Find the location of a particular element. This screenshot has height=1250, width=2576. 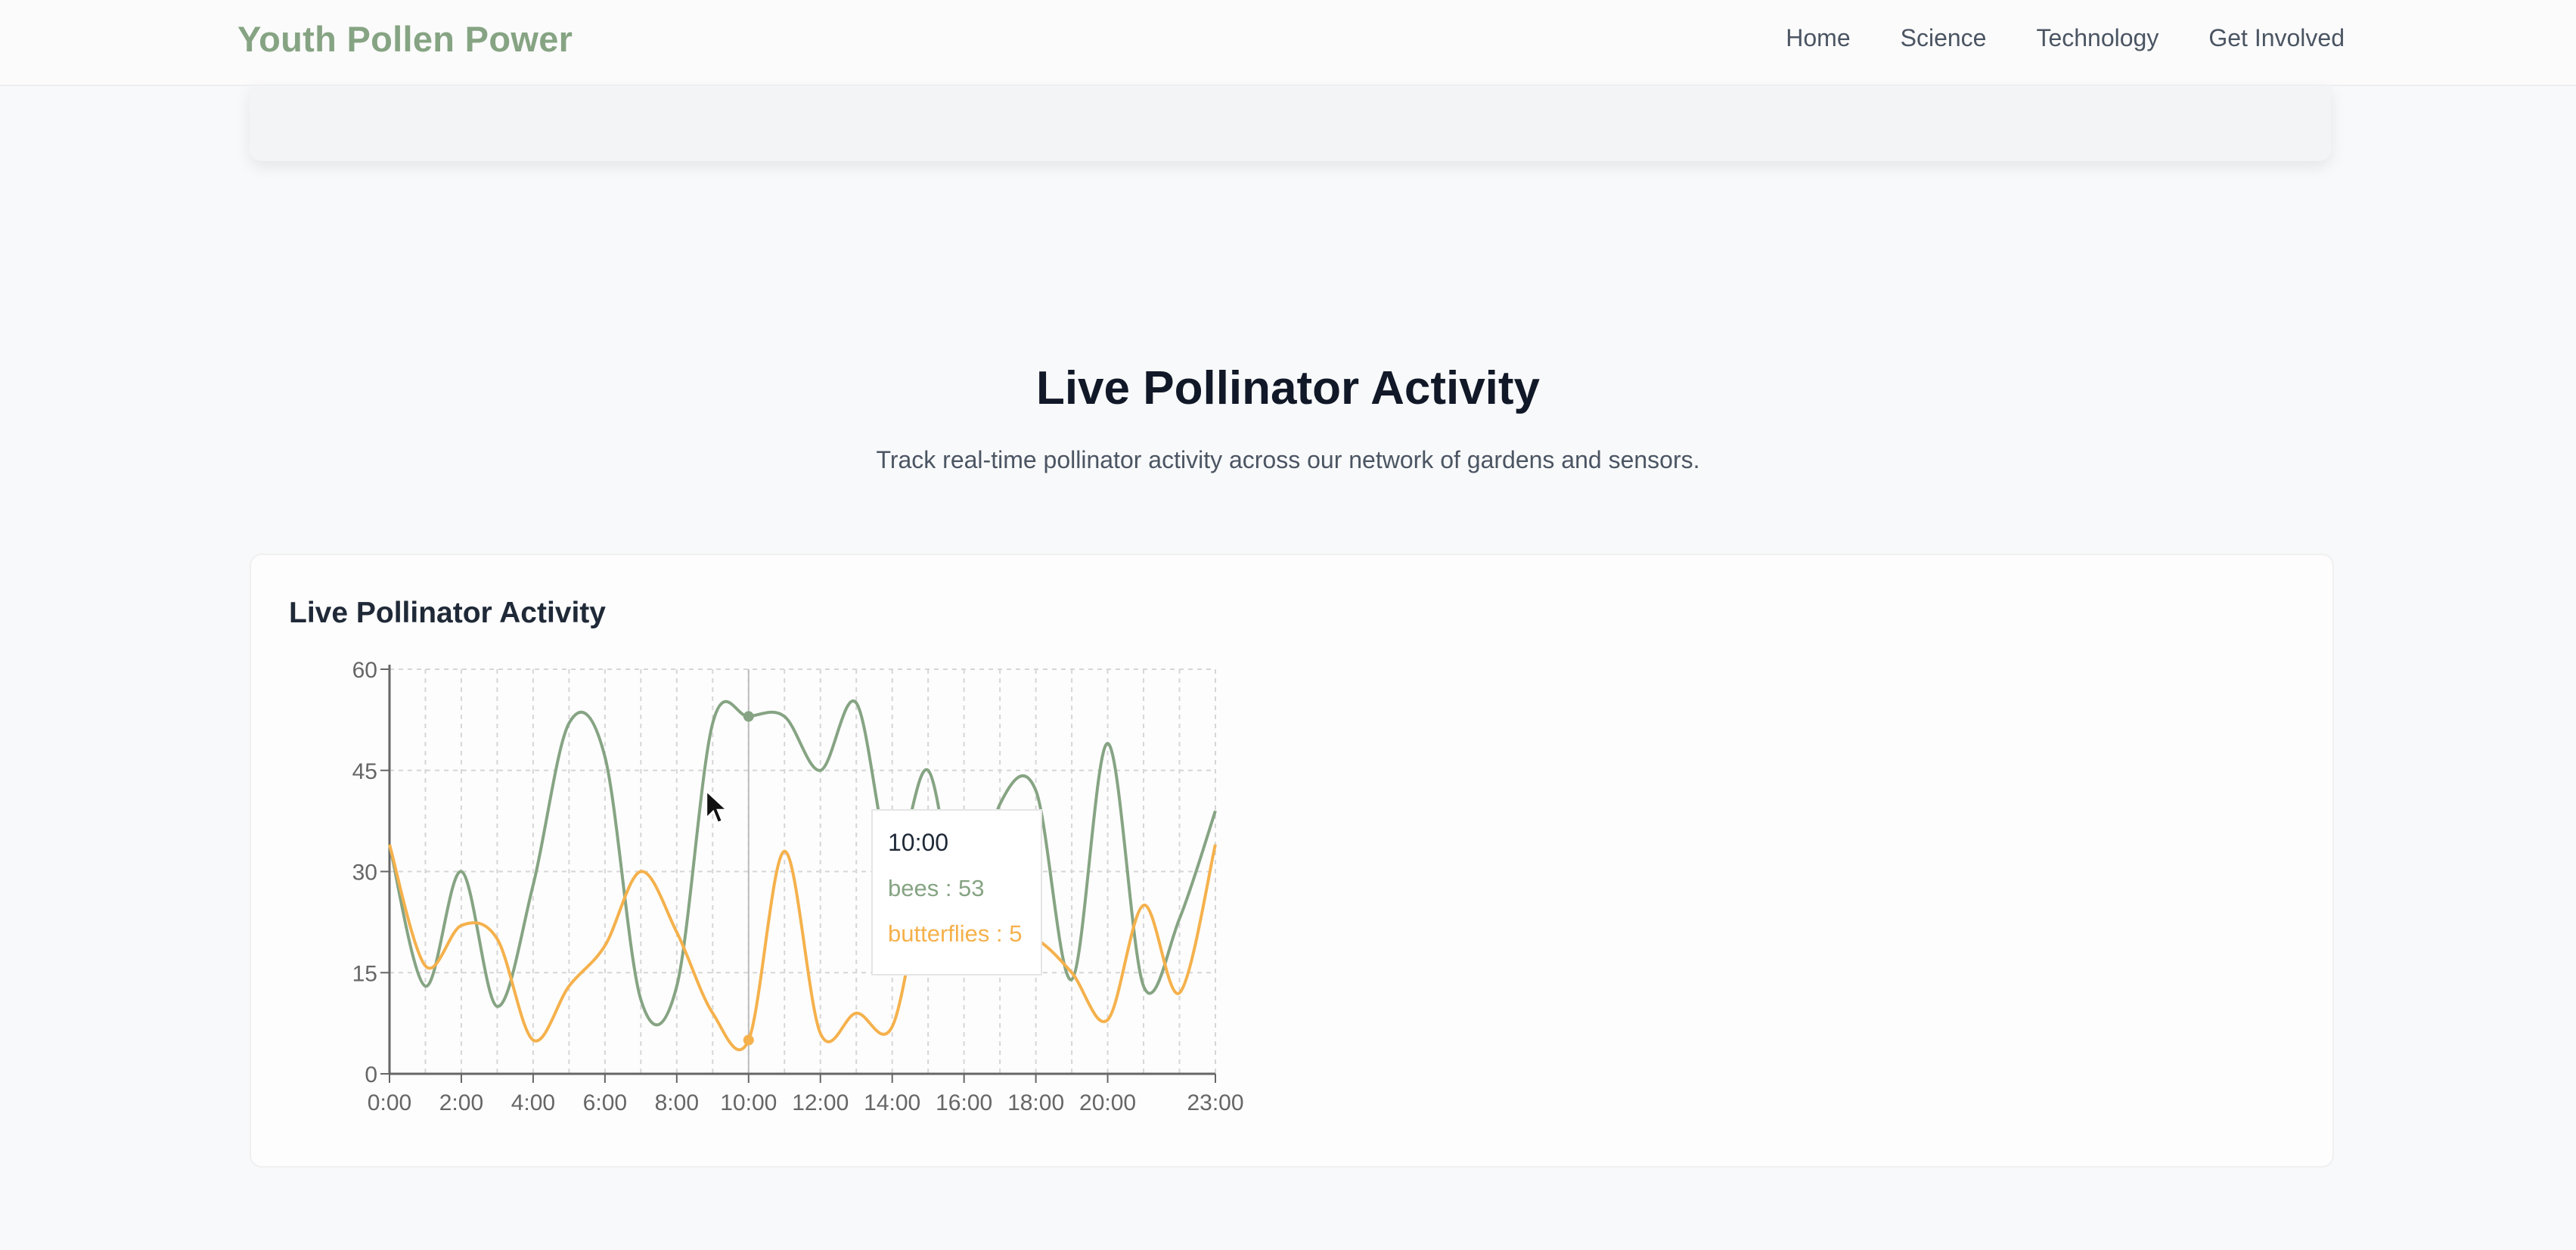

x-tick-label: 8:00 is located at coordinates (677, 1102).